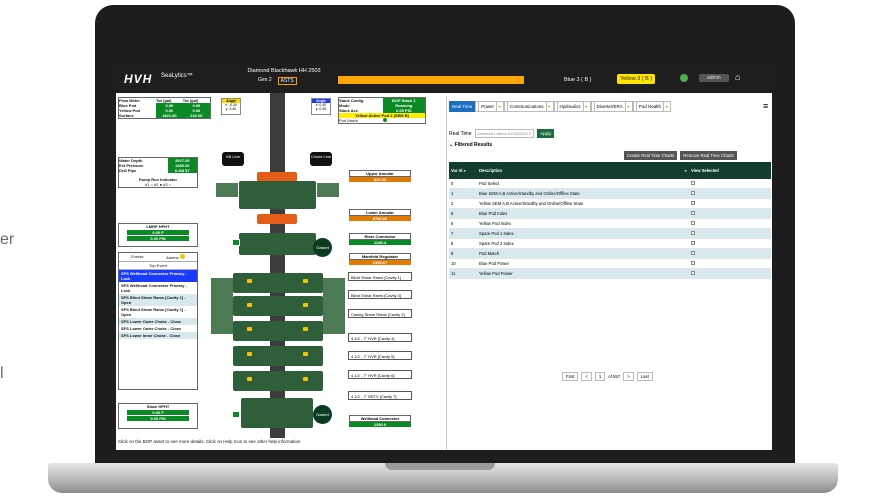  I want to click on kill-line: Kill Line, so click(233, 159).